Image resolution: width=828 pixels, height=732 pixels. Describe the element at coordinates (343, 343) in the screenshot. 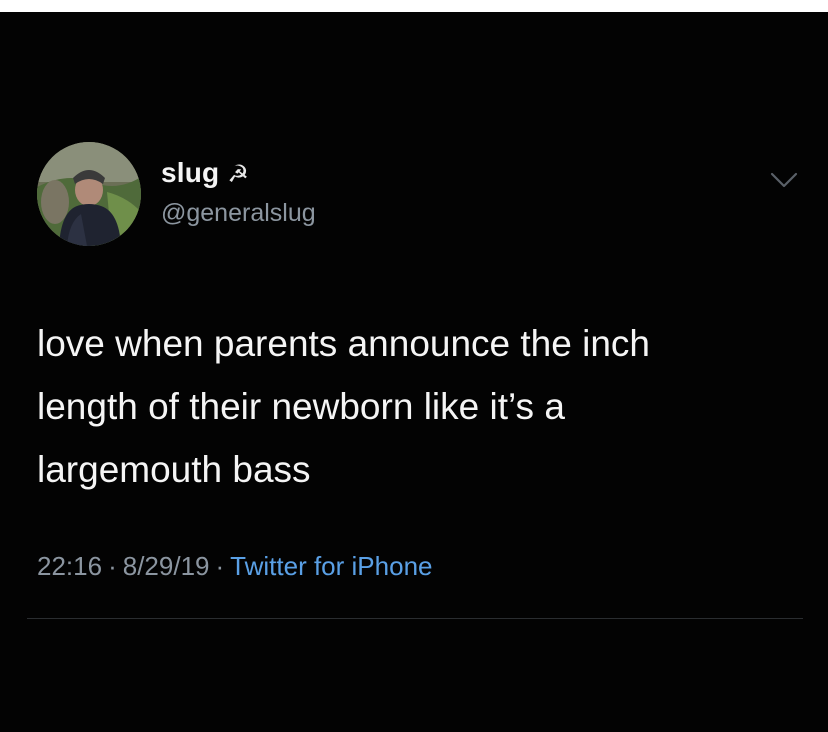

I see `tweet-text-line: love when parents announce the inch` at that location.